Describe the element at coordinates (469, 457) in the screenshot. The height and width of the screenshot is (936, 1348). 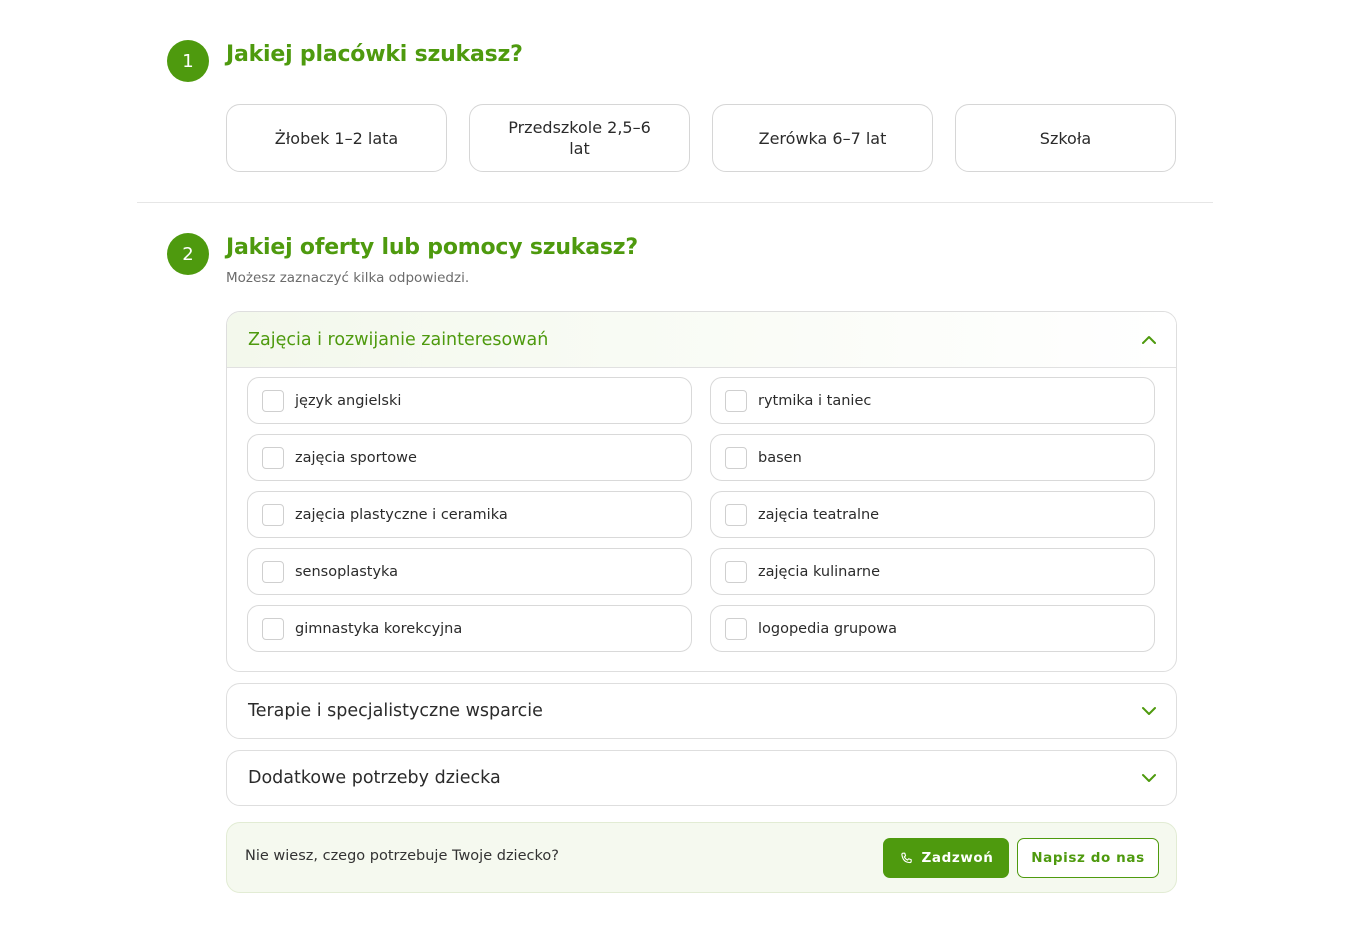
I see `option-zajecia-sportowe: zajęcia sportowe` at that location.